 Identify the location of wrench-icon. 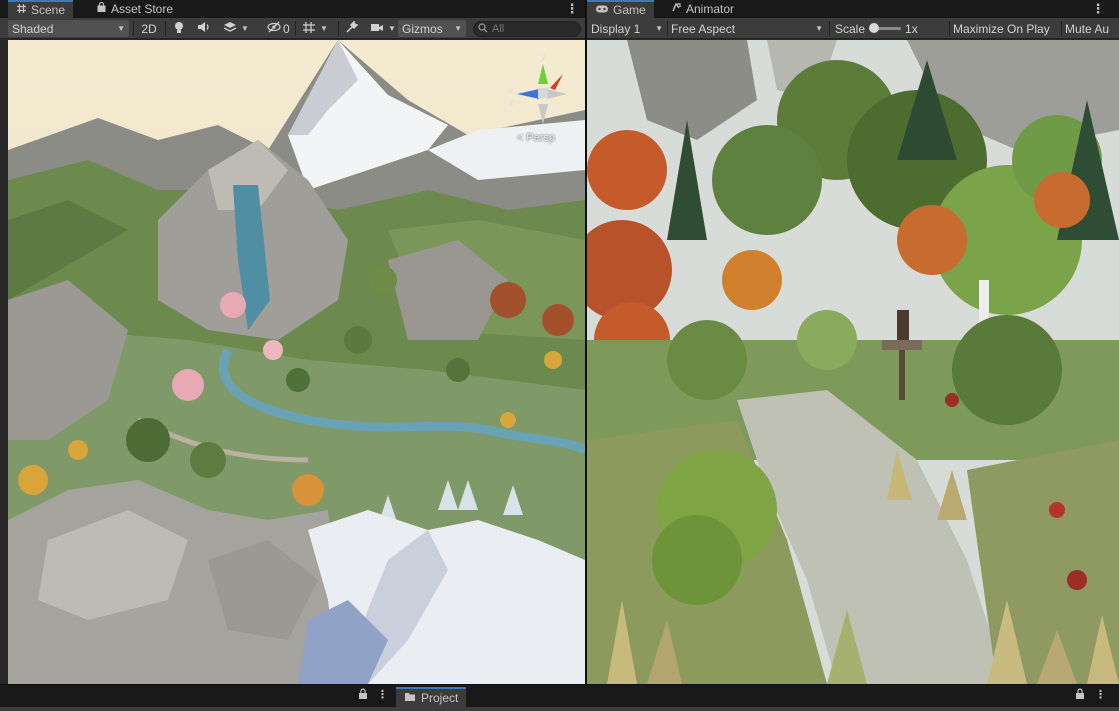
(352, 28).